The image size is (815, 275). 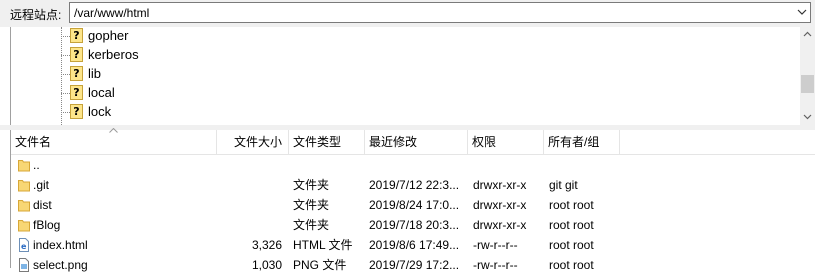 What do you see at coordinates (413, 165) in the screenshot?
I see `list-item: ..` at bounding box center [413, 165].